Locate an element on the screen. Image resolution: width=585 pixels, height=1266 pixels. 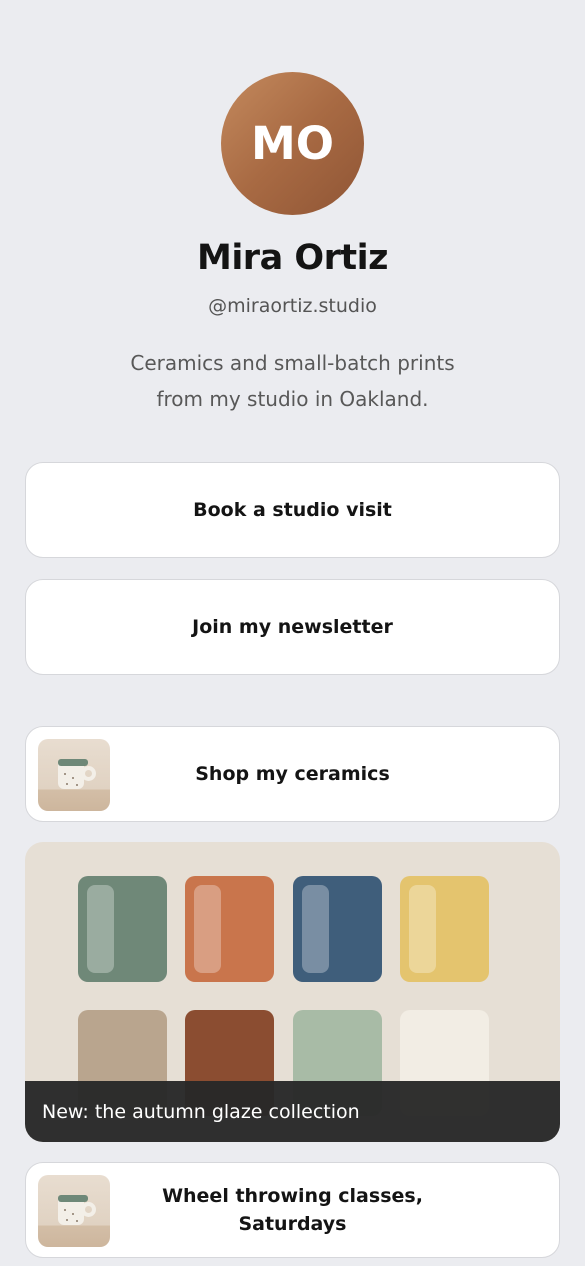
link-label: Join my newsletter is located at coordinates (292, 627).